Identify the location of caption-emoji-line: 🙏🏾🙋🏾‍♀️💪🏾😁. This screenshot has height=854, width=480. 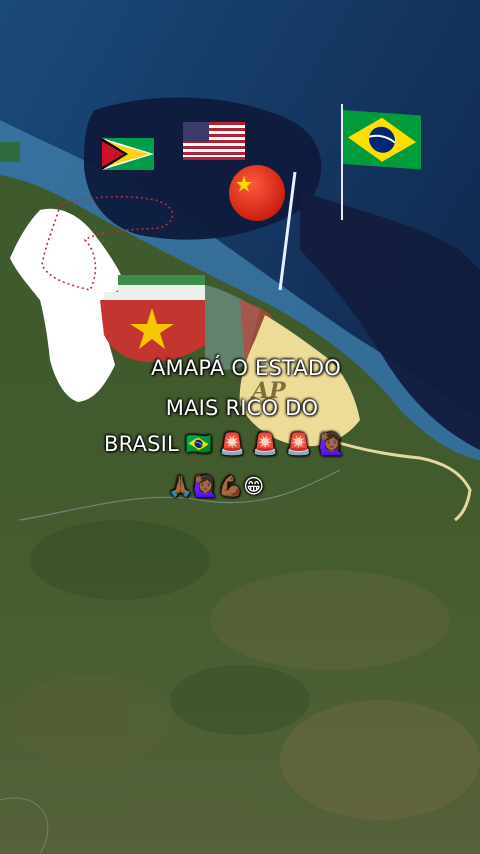
(216, 486).